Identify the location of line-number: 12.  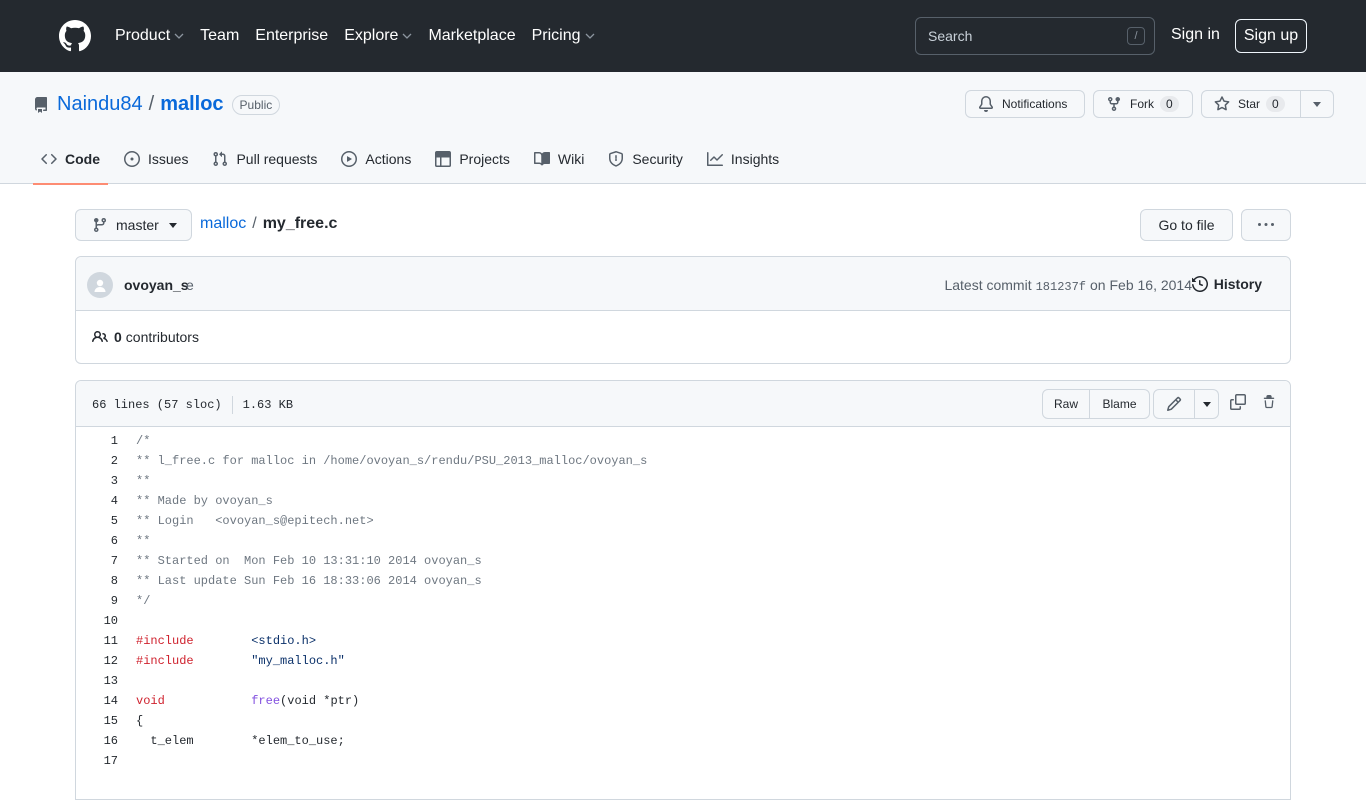
(97, 661).